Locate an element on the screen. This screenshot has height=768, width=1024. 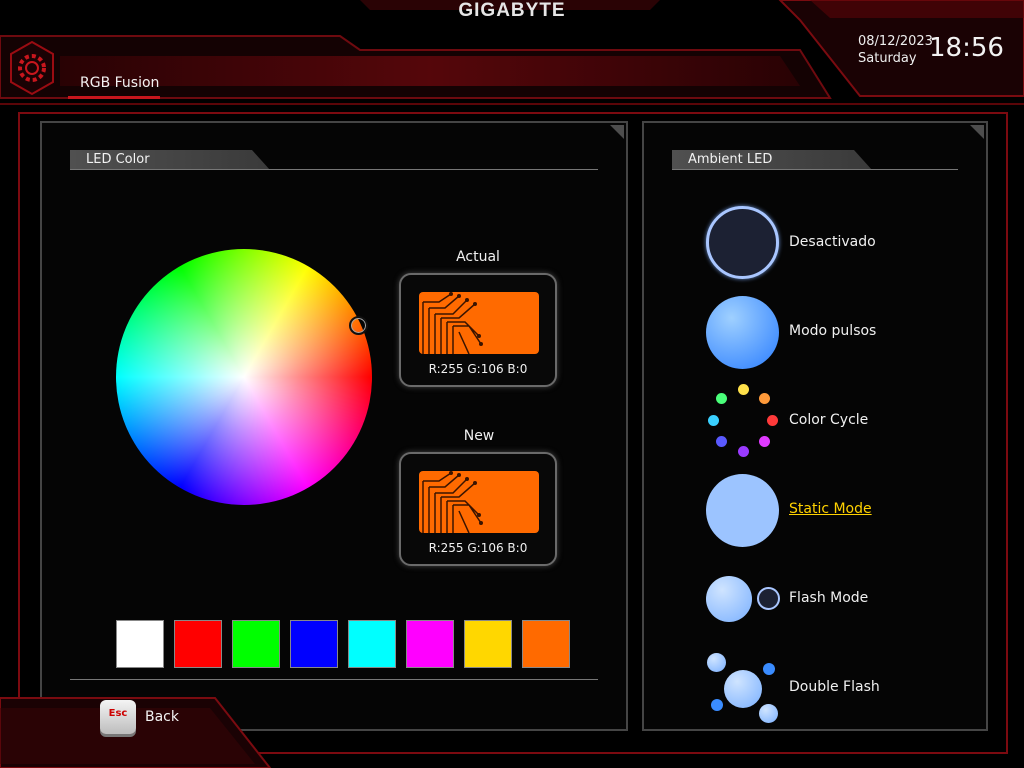
flash-small-dot is located at coordinates (768, 598).